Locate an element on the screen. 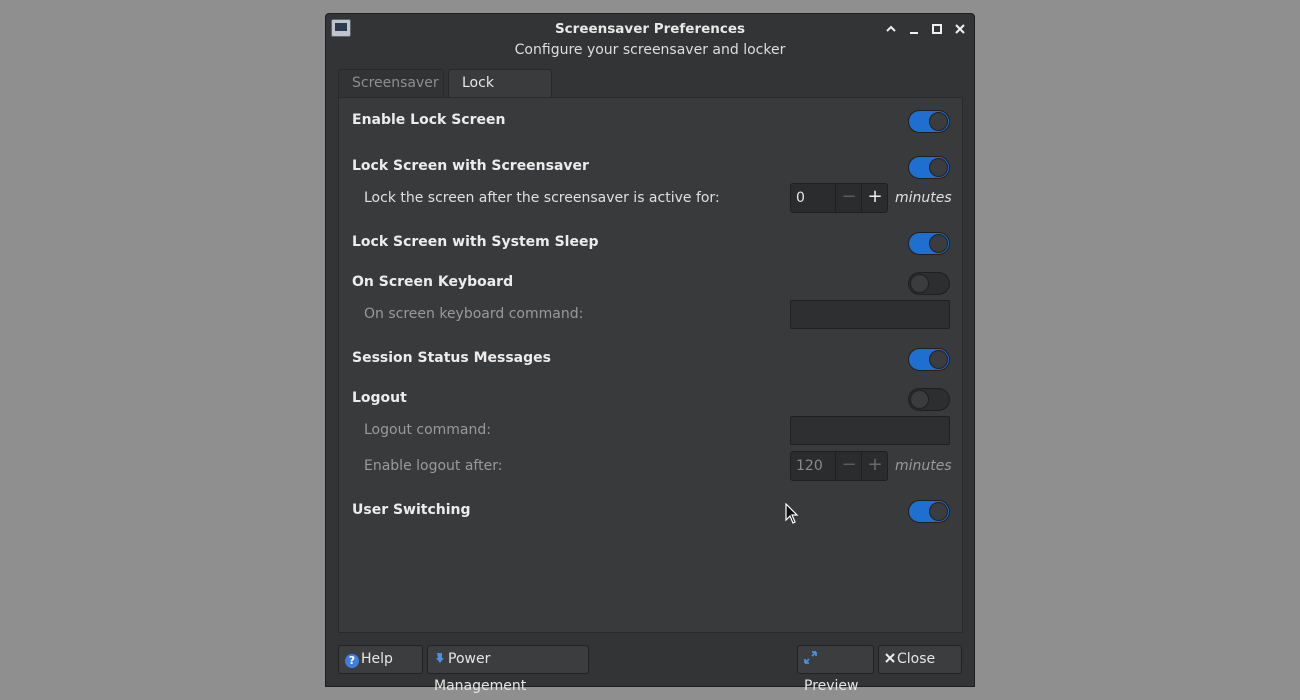 This screenshot has width=1300, height=700. preview-button: Preview is located at coordinates (835, 669).